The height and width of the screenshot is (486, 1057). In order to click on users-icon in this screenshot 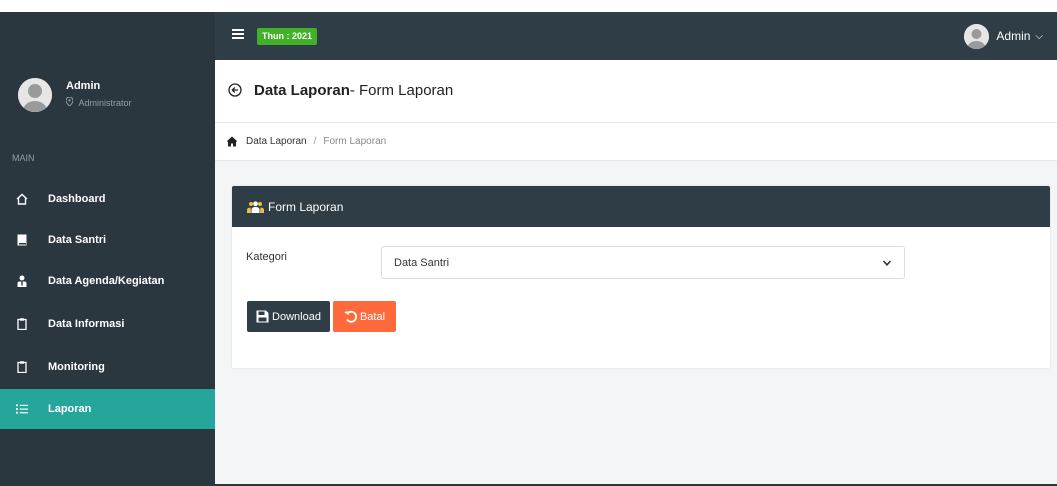, I will do `click(255, 206)`.